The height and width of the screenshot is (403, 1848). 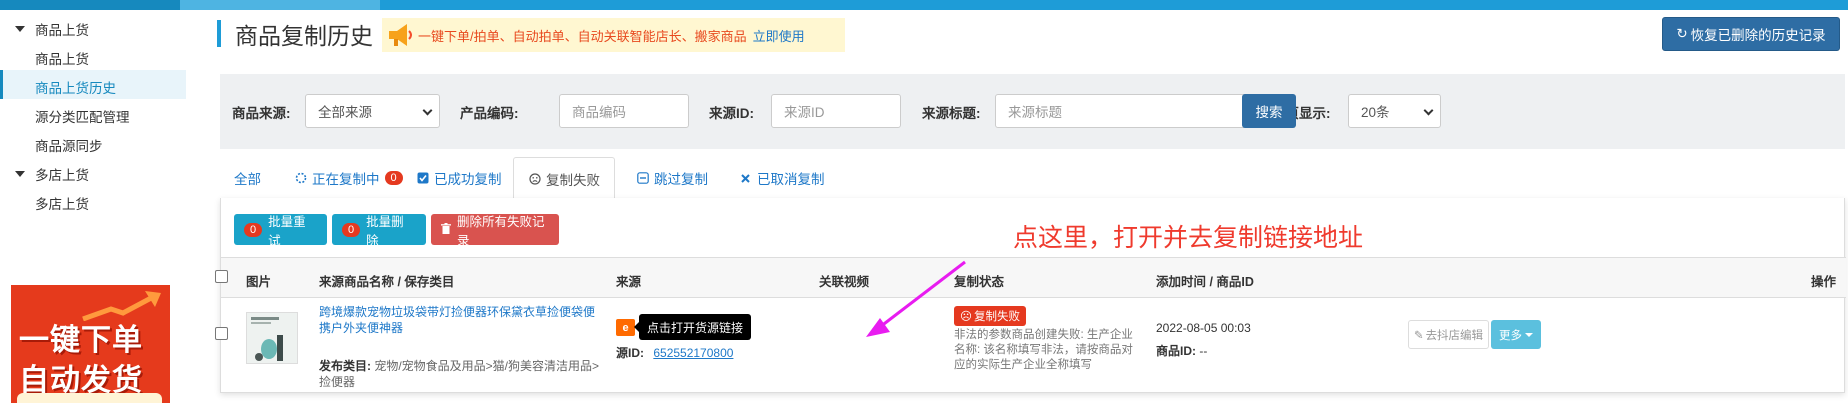 What do you see at coordinates (272, 338) in the screenshot?
I see `product-thumbnail` at bounding box center [272, 338].